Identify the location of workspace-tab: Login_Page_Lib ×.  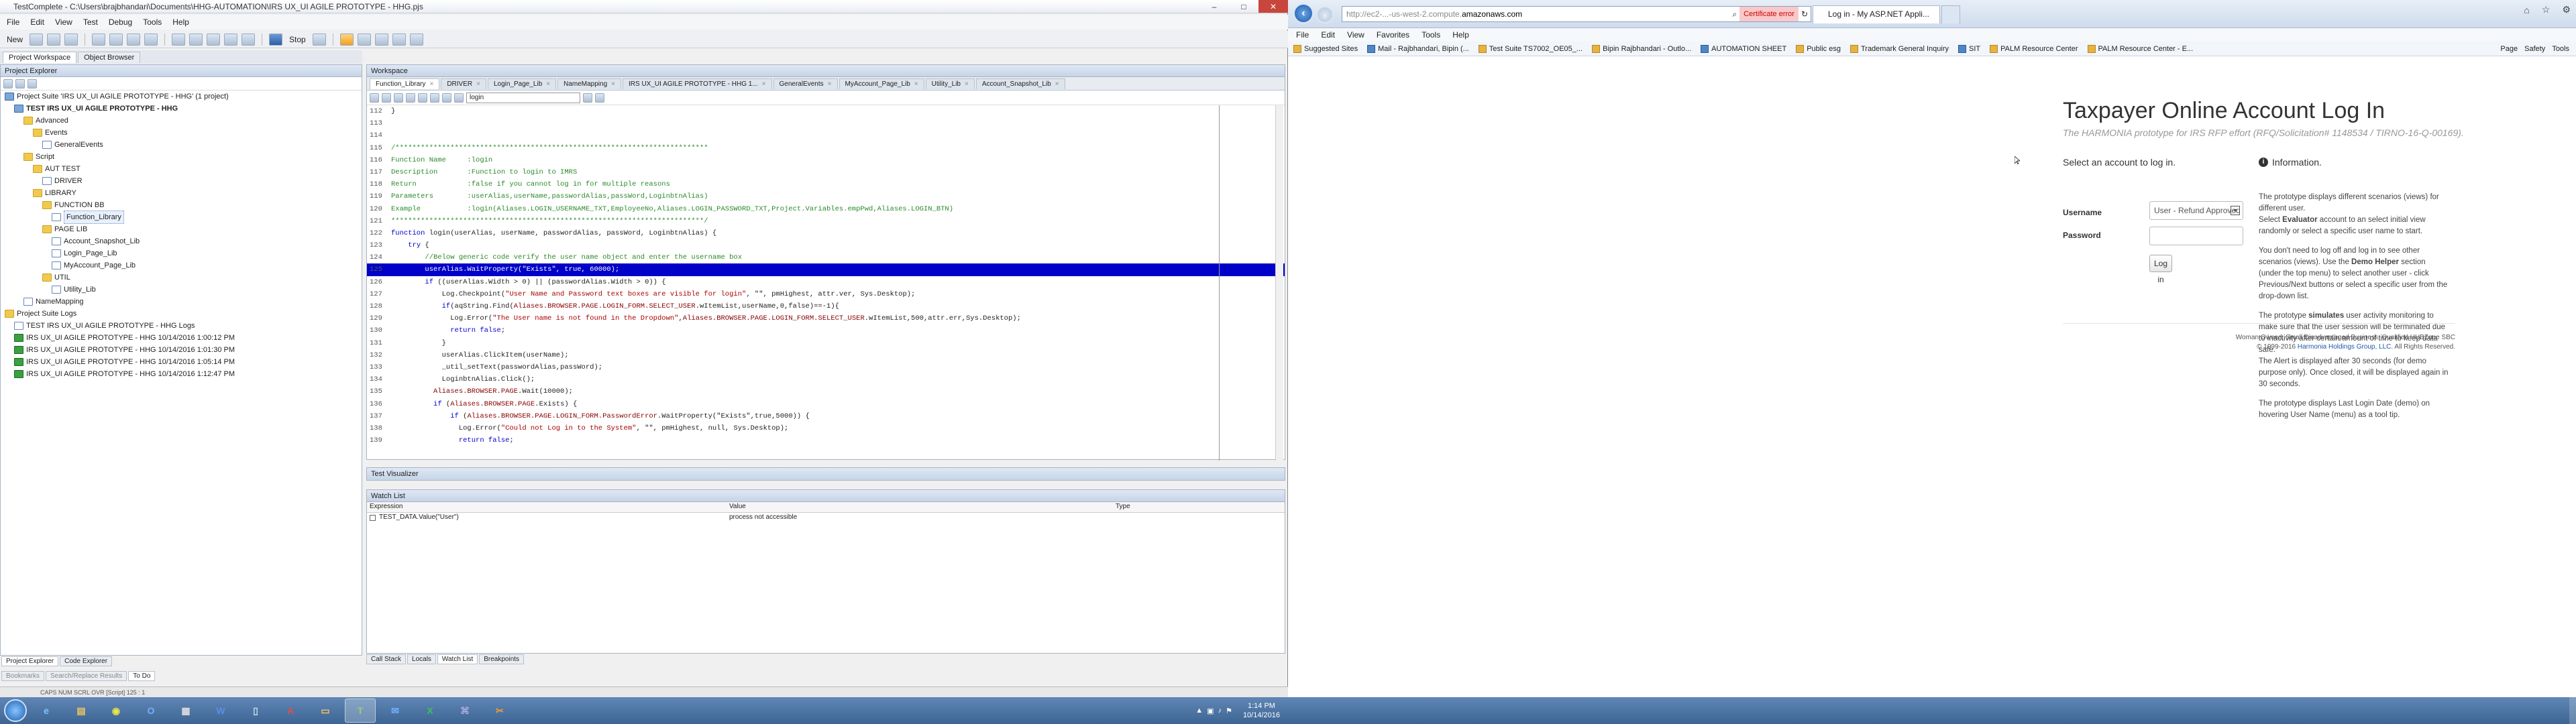
(522, 83).